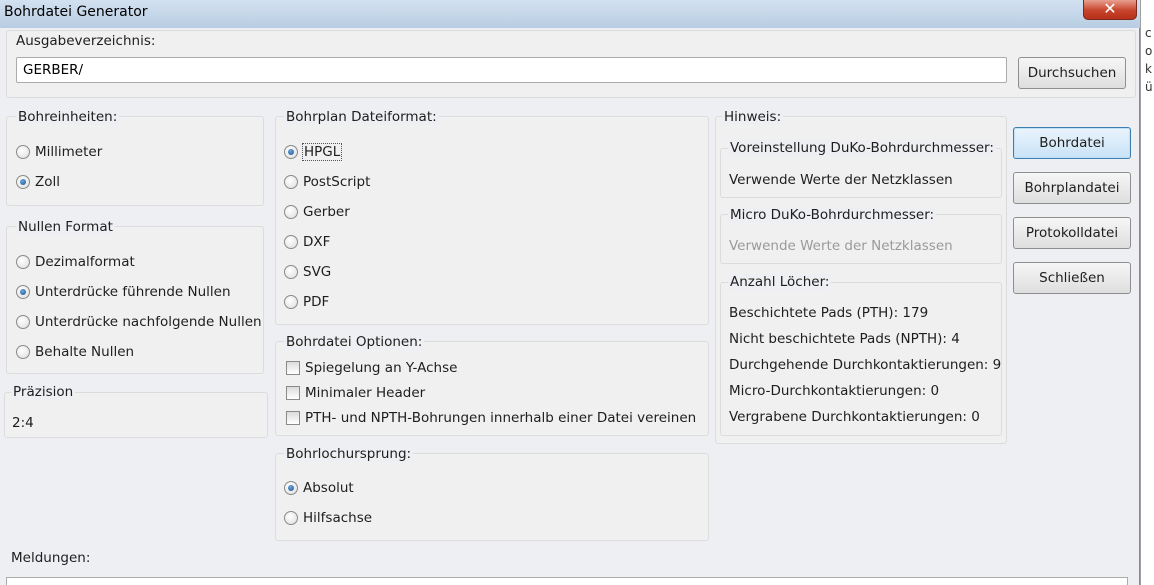 The image size is (1154, 585). I want to click on radio-keep-zeros, so click(23, 352).